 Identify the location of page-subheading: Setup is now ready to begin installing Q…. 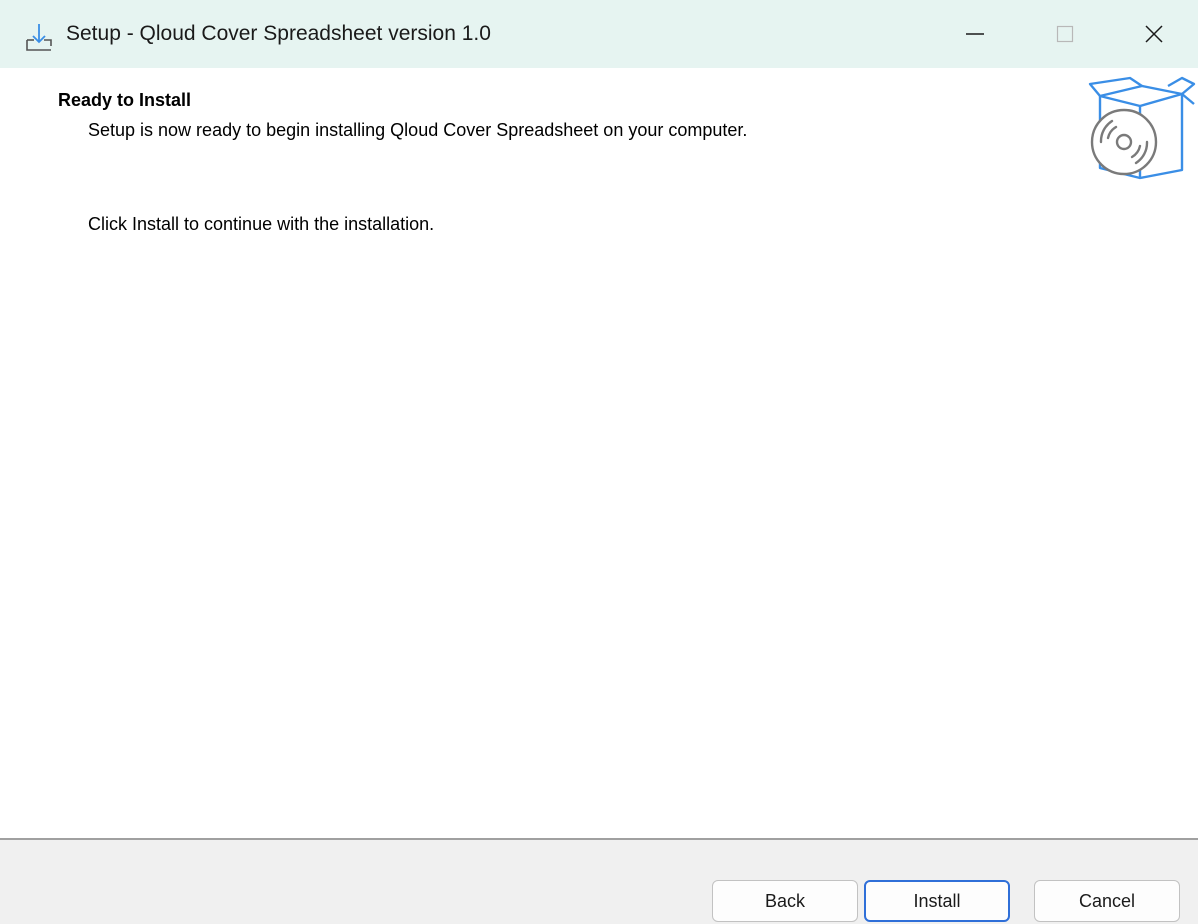
(418, 130).